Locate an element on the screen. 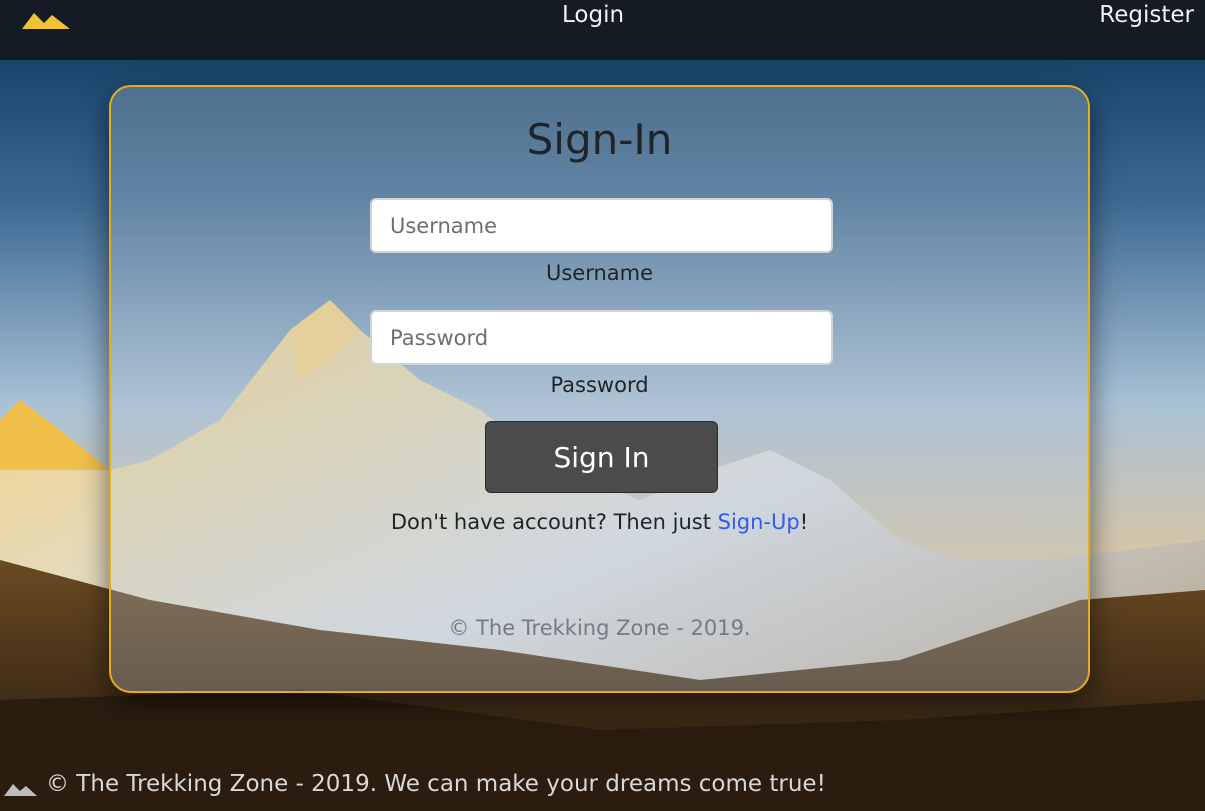 The height and width of the screenshot is (811, 1205). signup-link: Sign-Up is located at coordinates (759, 522).